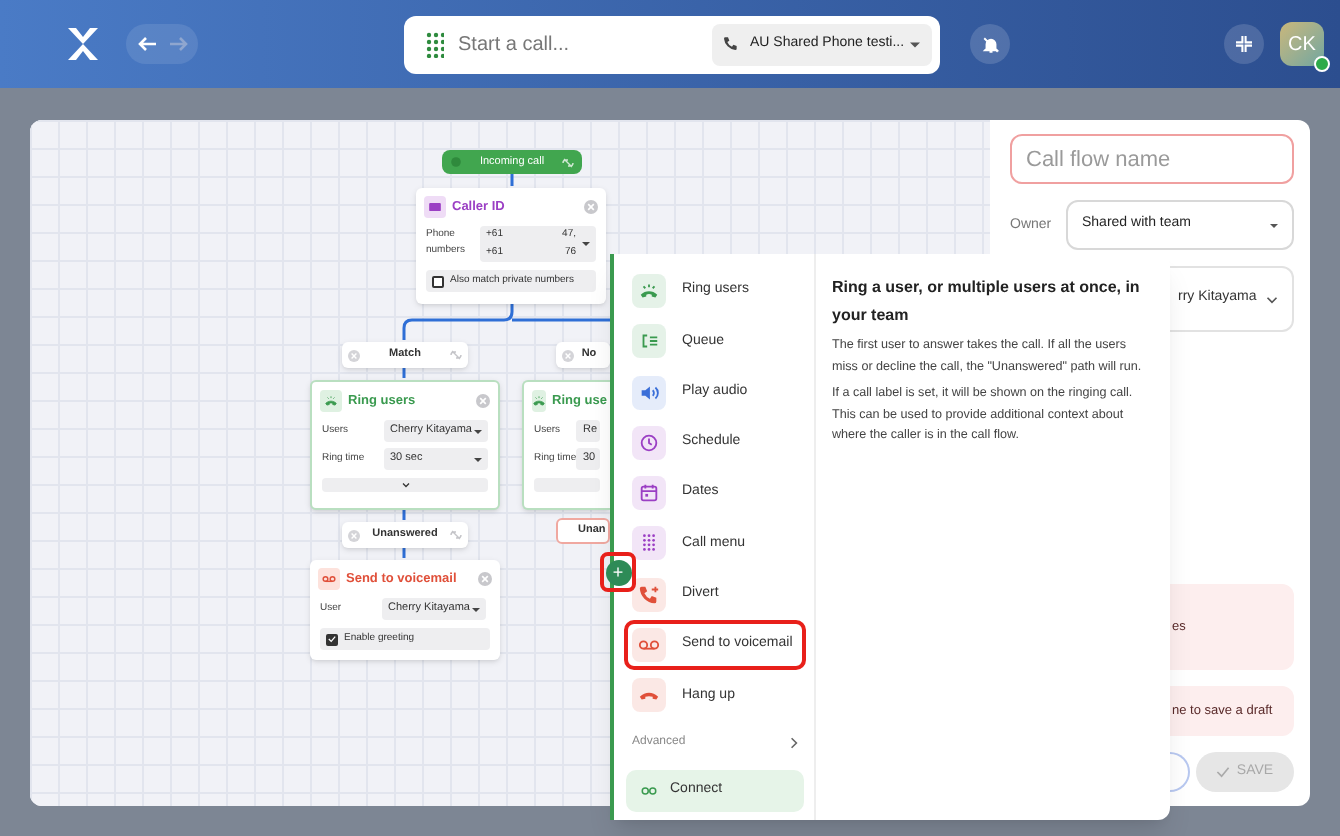 This screenshot has width=1340, height=836. What do you see at coordinates (329, 579) in the screenshot?
I see `voicemail-icon` at bounding box center [329, 579].